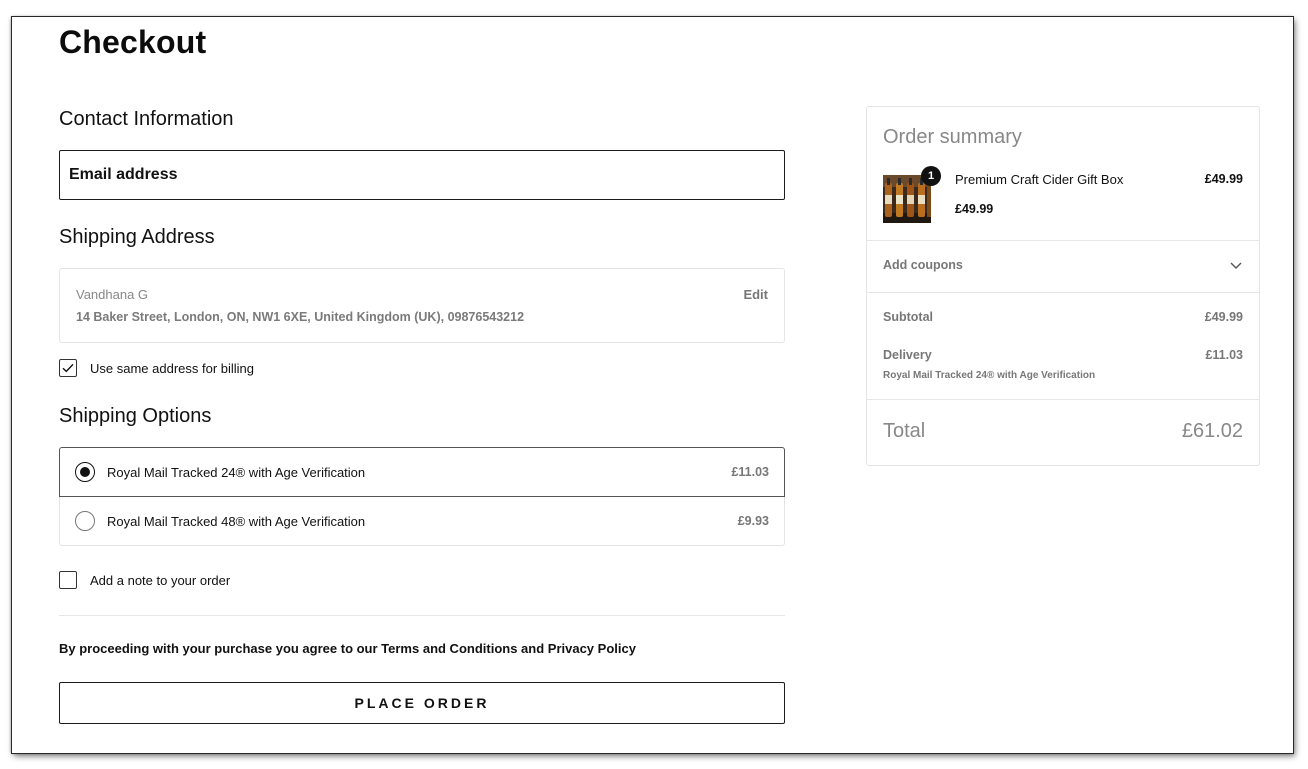  Describe the element at coordinates (172, 368) in the screenshot. I see `same-address-label: Use same address for billing` at that location.